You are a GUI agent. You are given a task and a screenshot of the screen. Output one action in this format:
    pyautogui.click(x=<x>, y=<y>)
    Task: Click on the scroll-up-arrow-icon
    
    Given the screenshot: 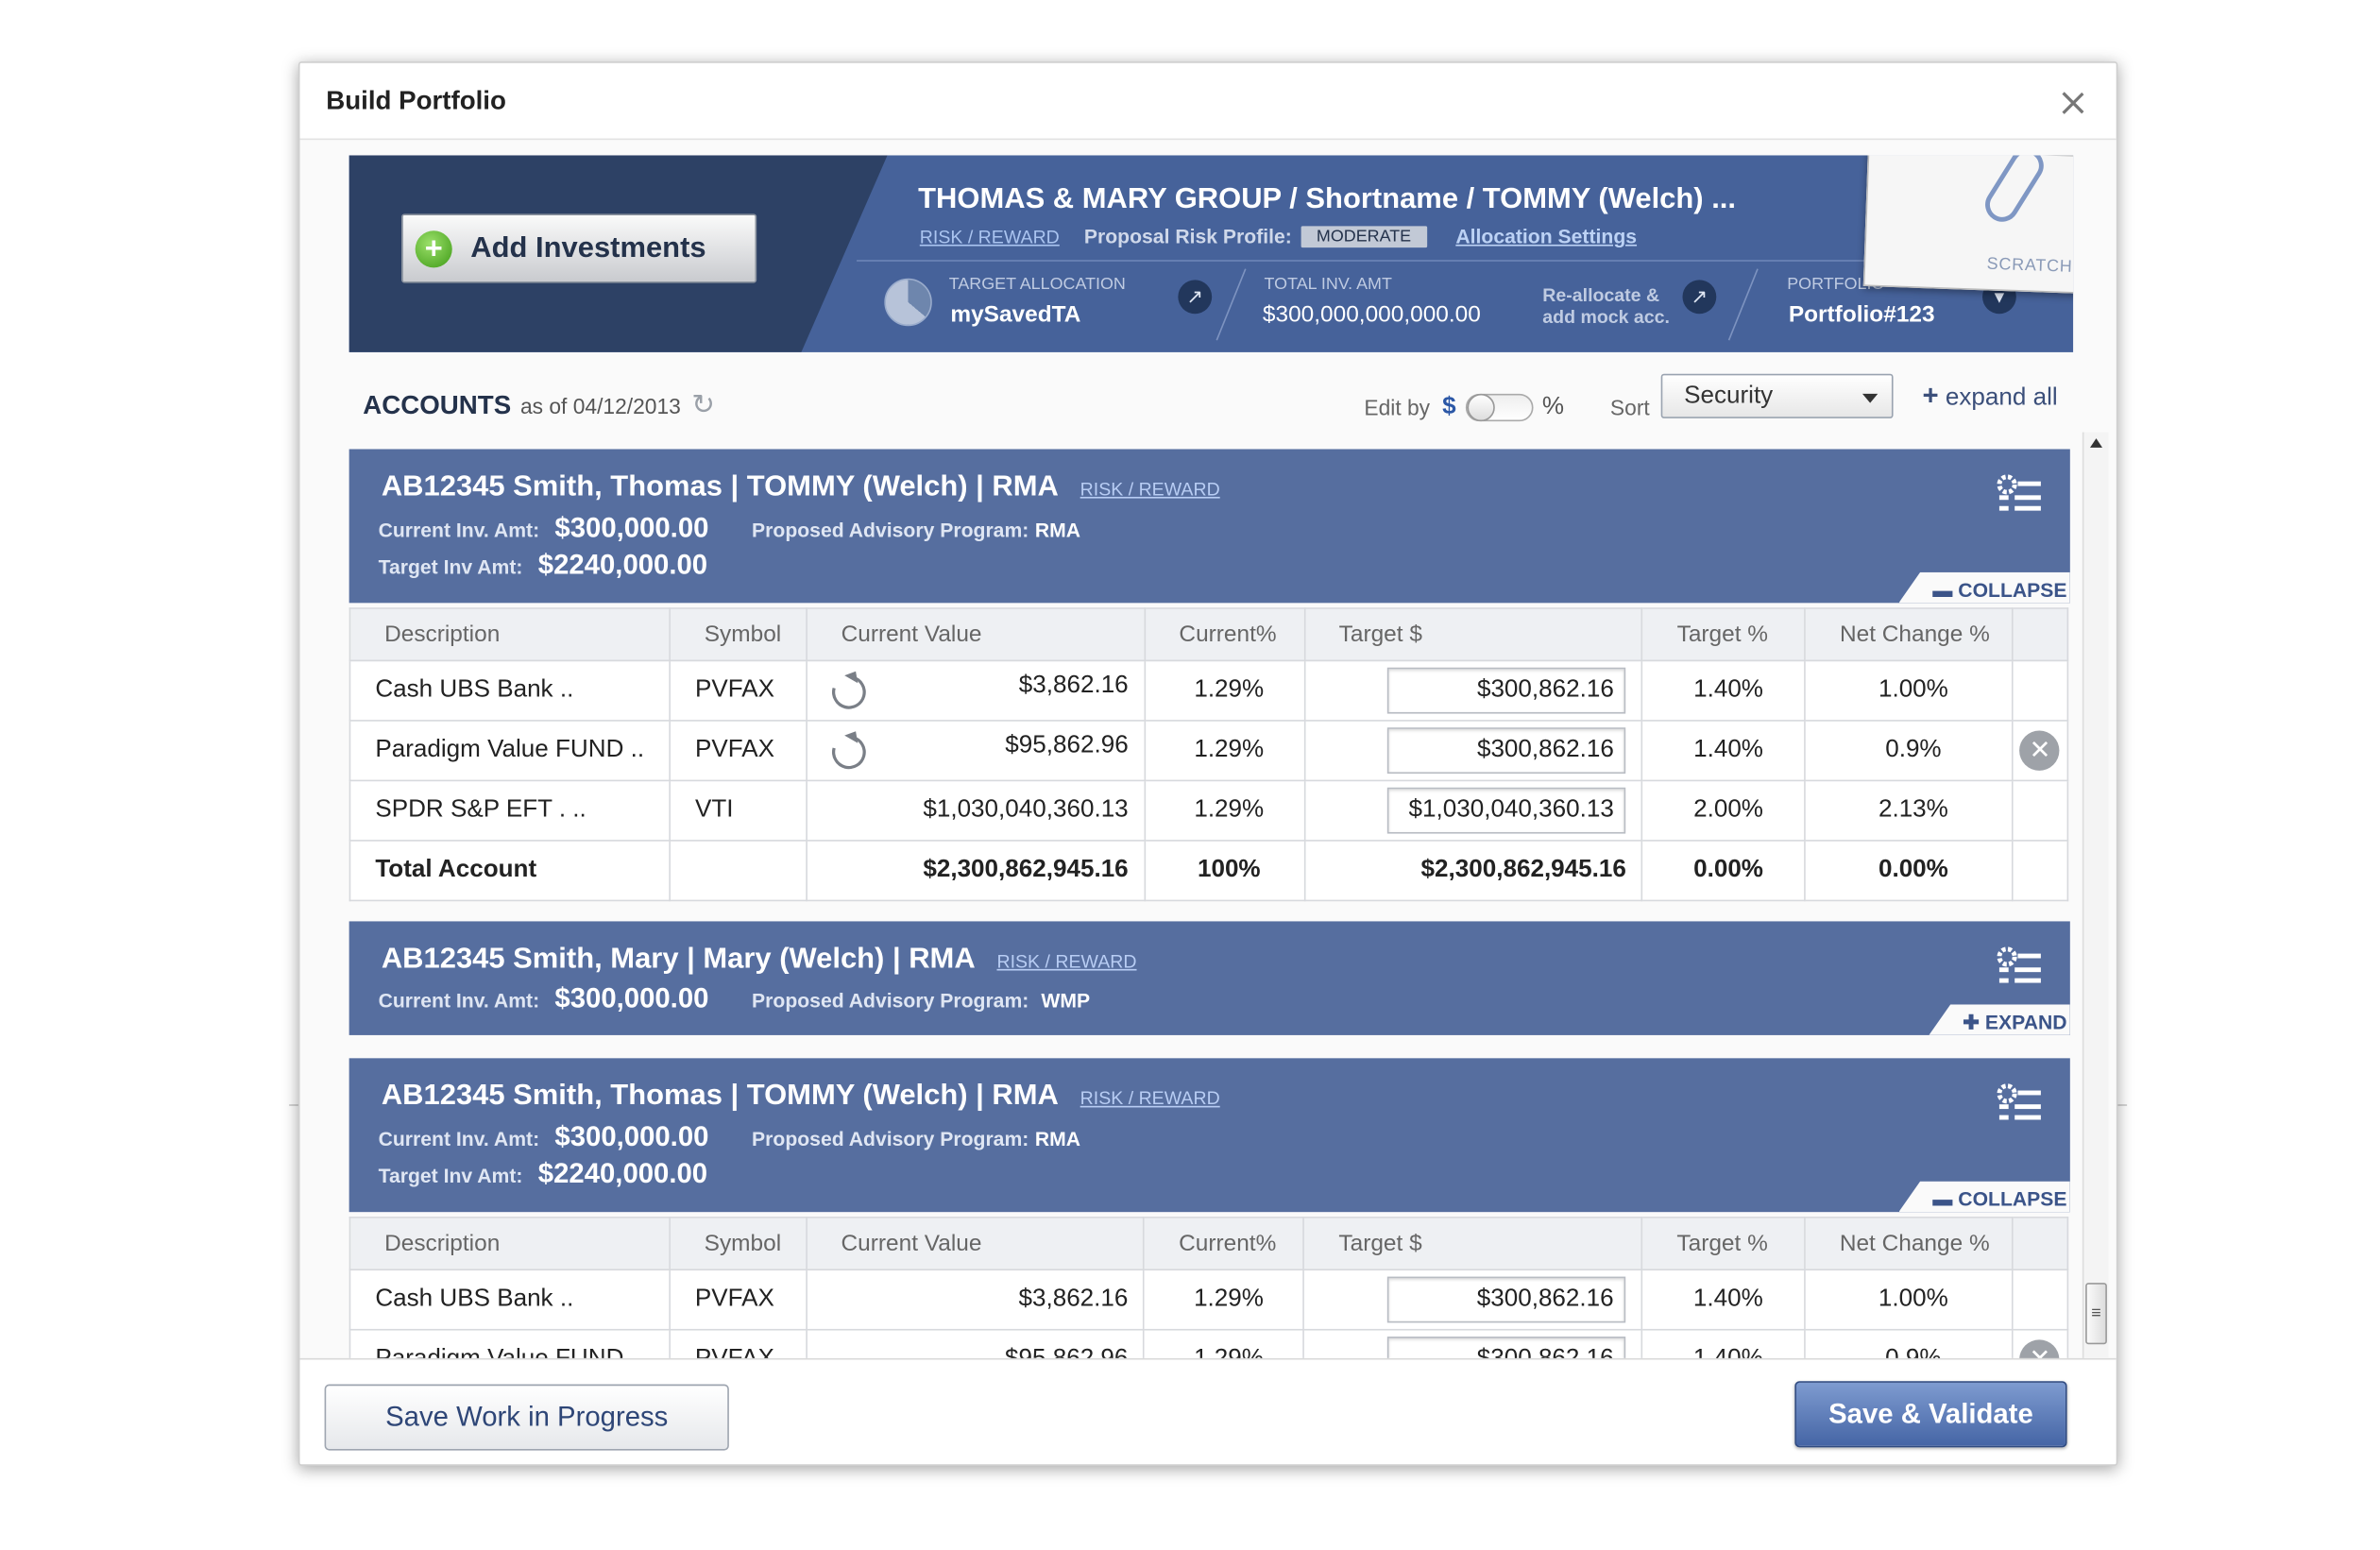 What is the action you would take?
    pyautogui.click(x=2096, y=443)
    